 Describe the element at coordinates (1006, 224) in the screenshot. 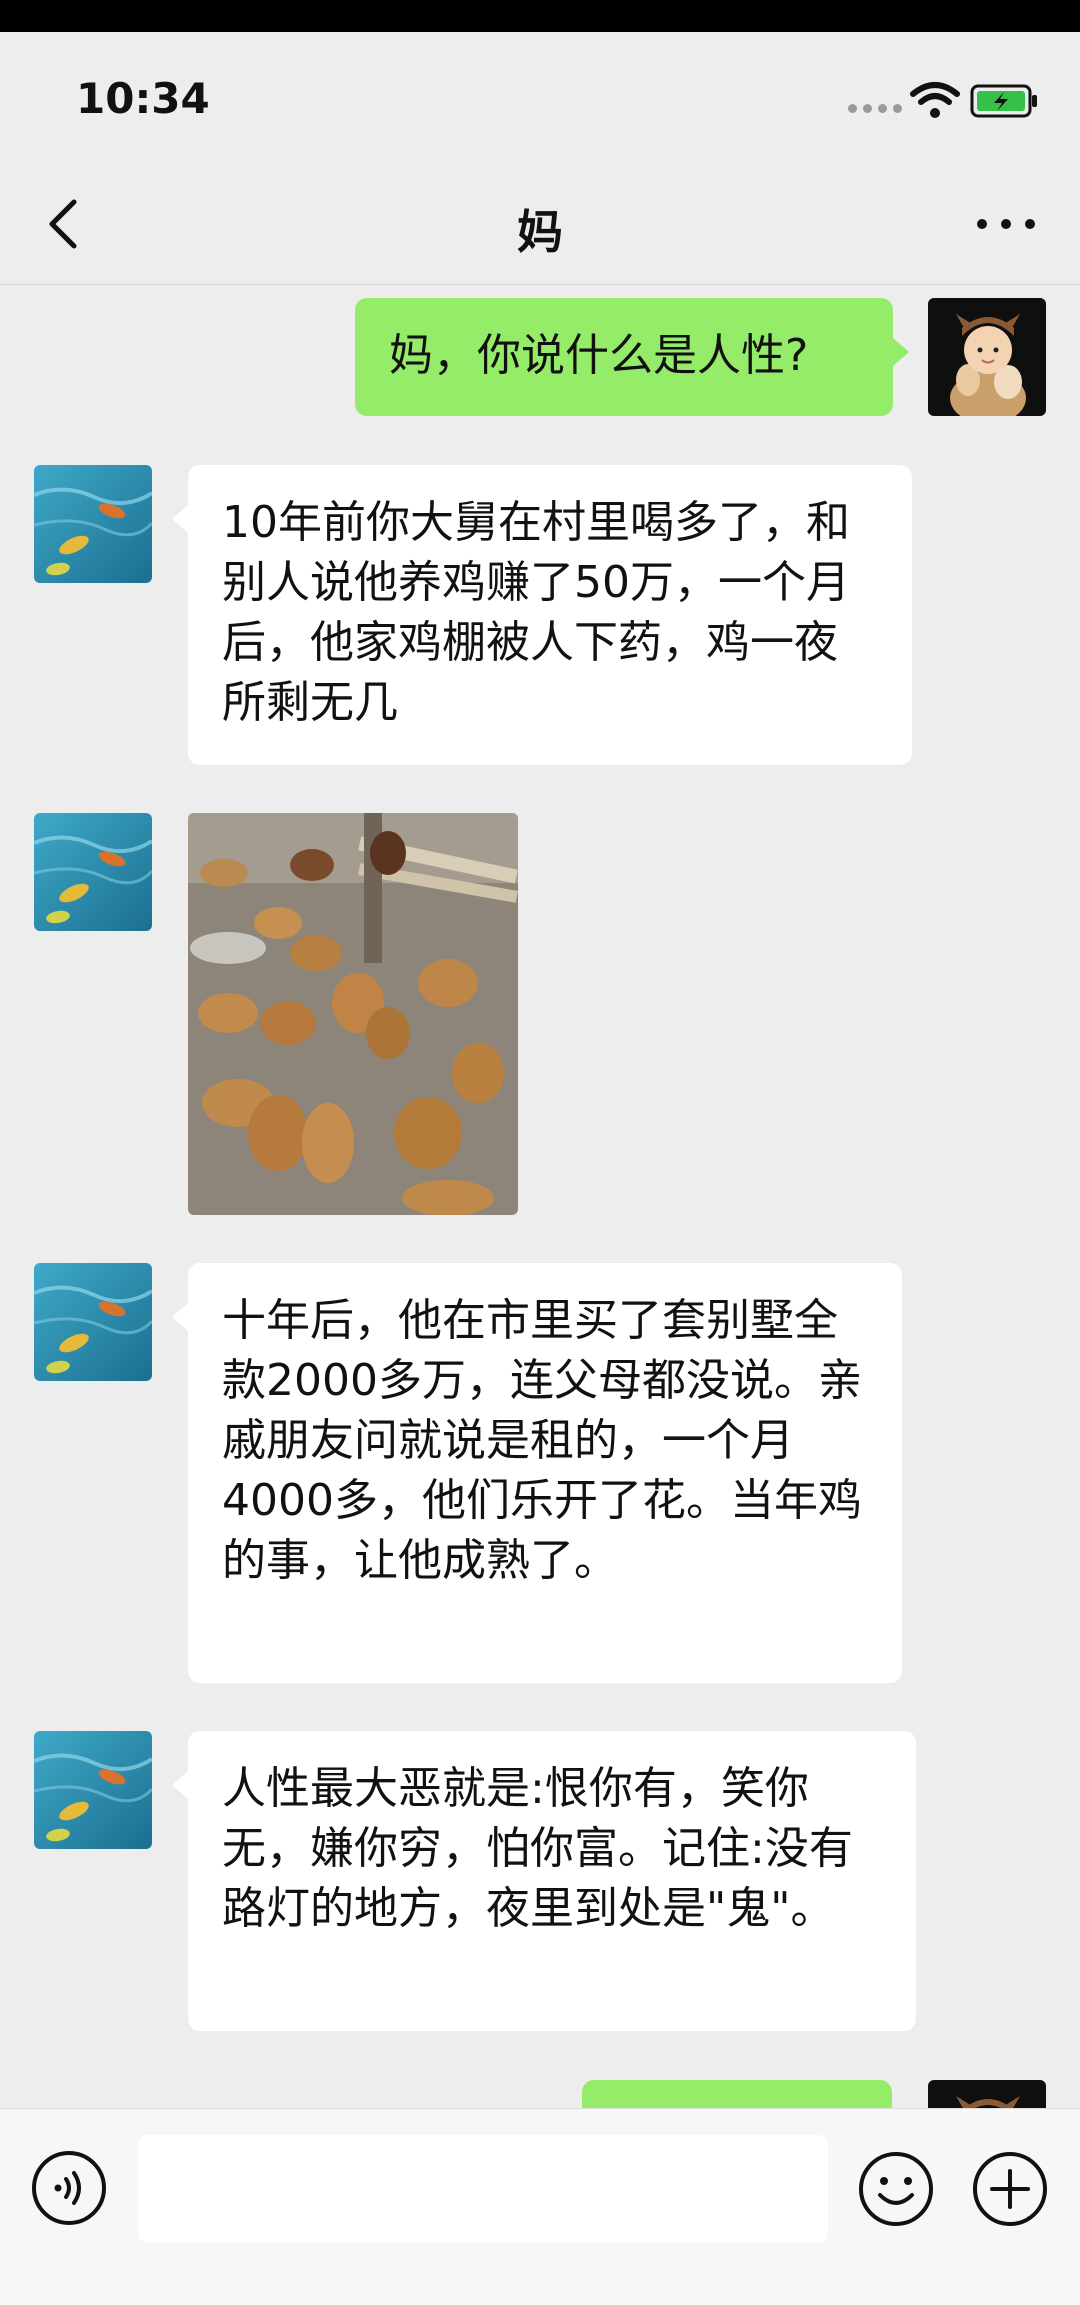

I see `more-options-button` at that location.